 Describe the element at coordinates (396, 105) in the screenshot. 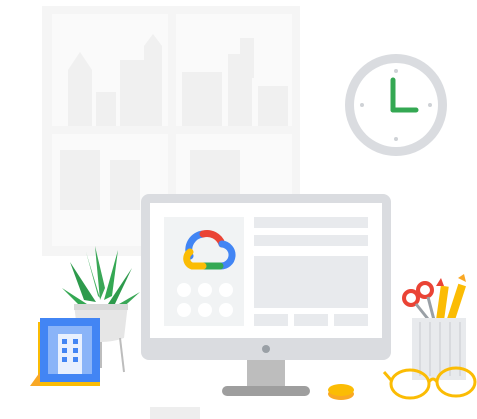

I see `clock-icon` at that location.